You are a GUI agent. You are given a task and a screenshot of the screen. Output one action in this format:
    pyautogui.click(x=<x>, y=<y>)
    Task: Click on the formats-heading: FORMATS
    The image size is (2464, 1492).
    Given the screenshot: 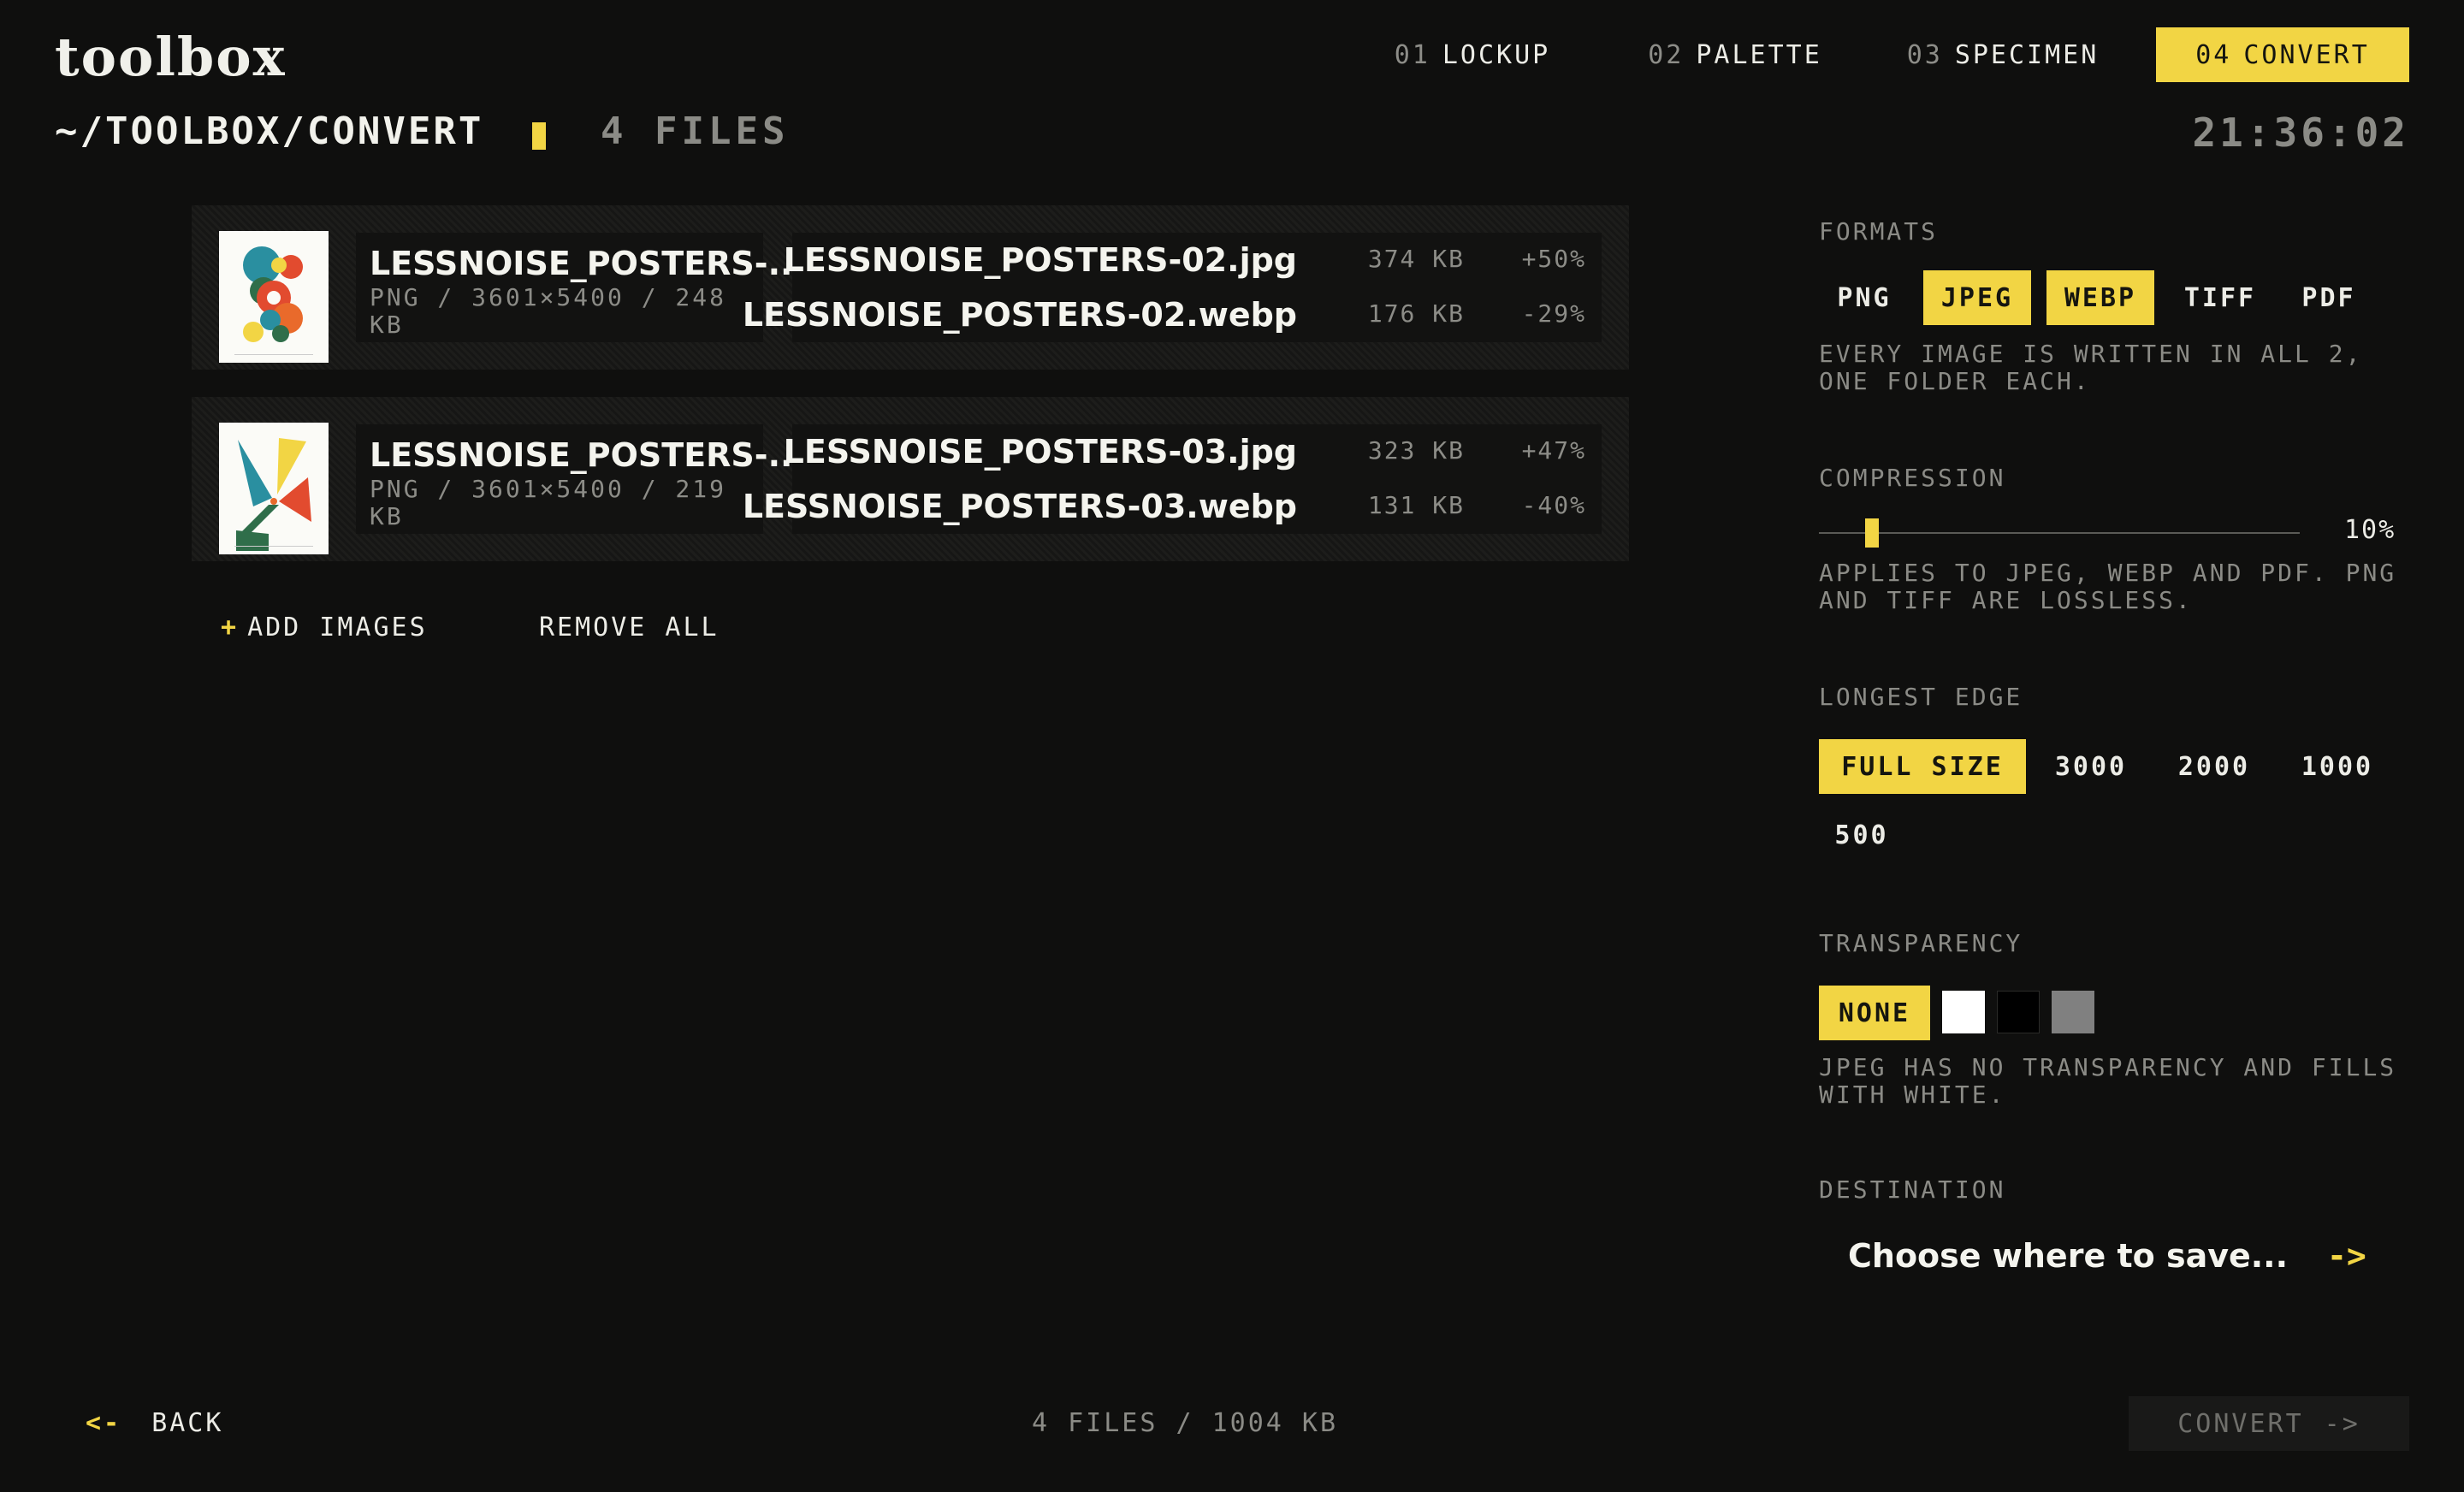 What is the action you would take?
    pyautogui.click(x=1879, y=231)
    